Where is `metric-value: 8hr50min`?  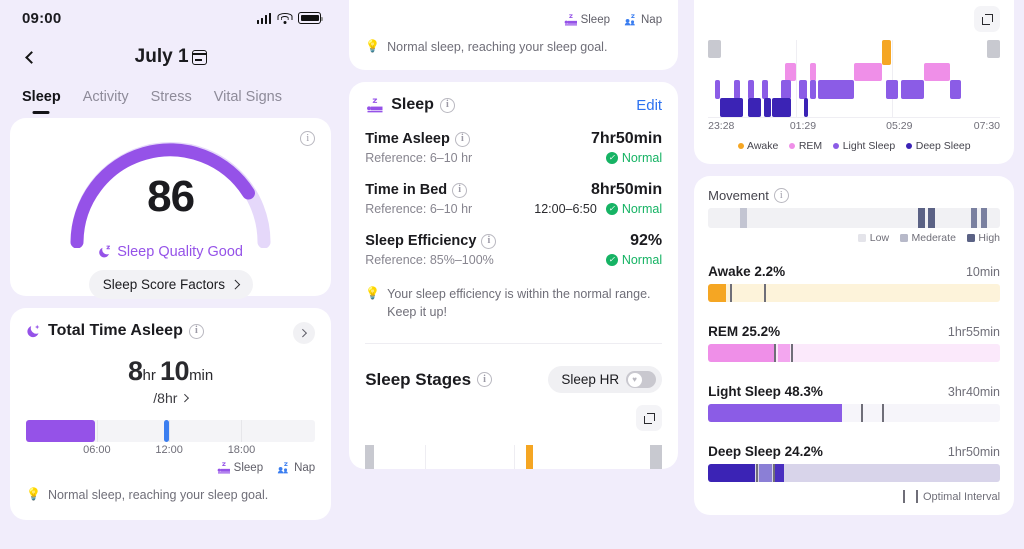 metric-value: 8hr50min is located at coordinates (626, 190).